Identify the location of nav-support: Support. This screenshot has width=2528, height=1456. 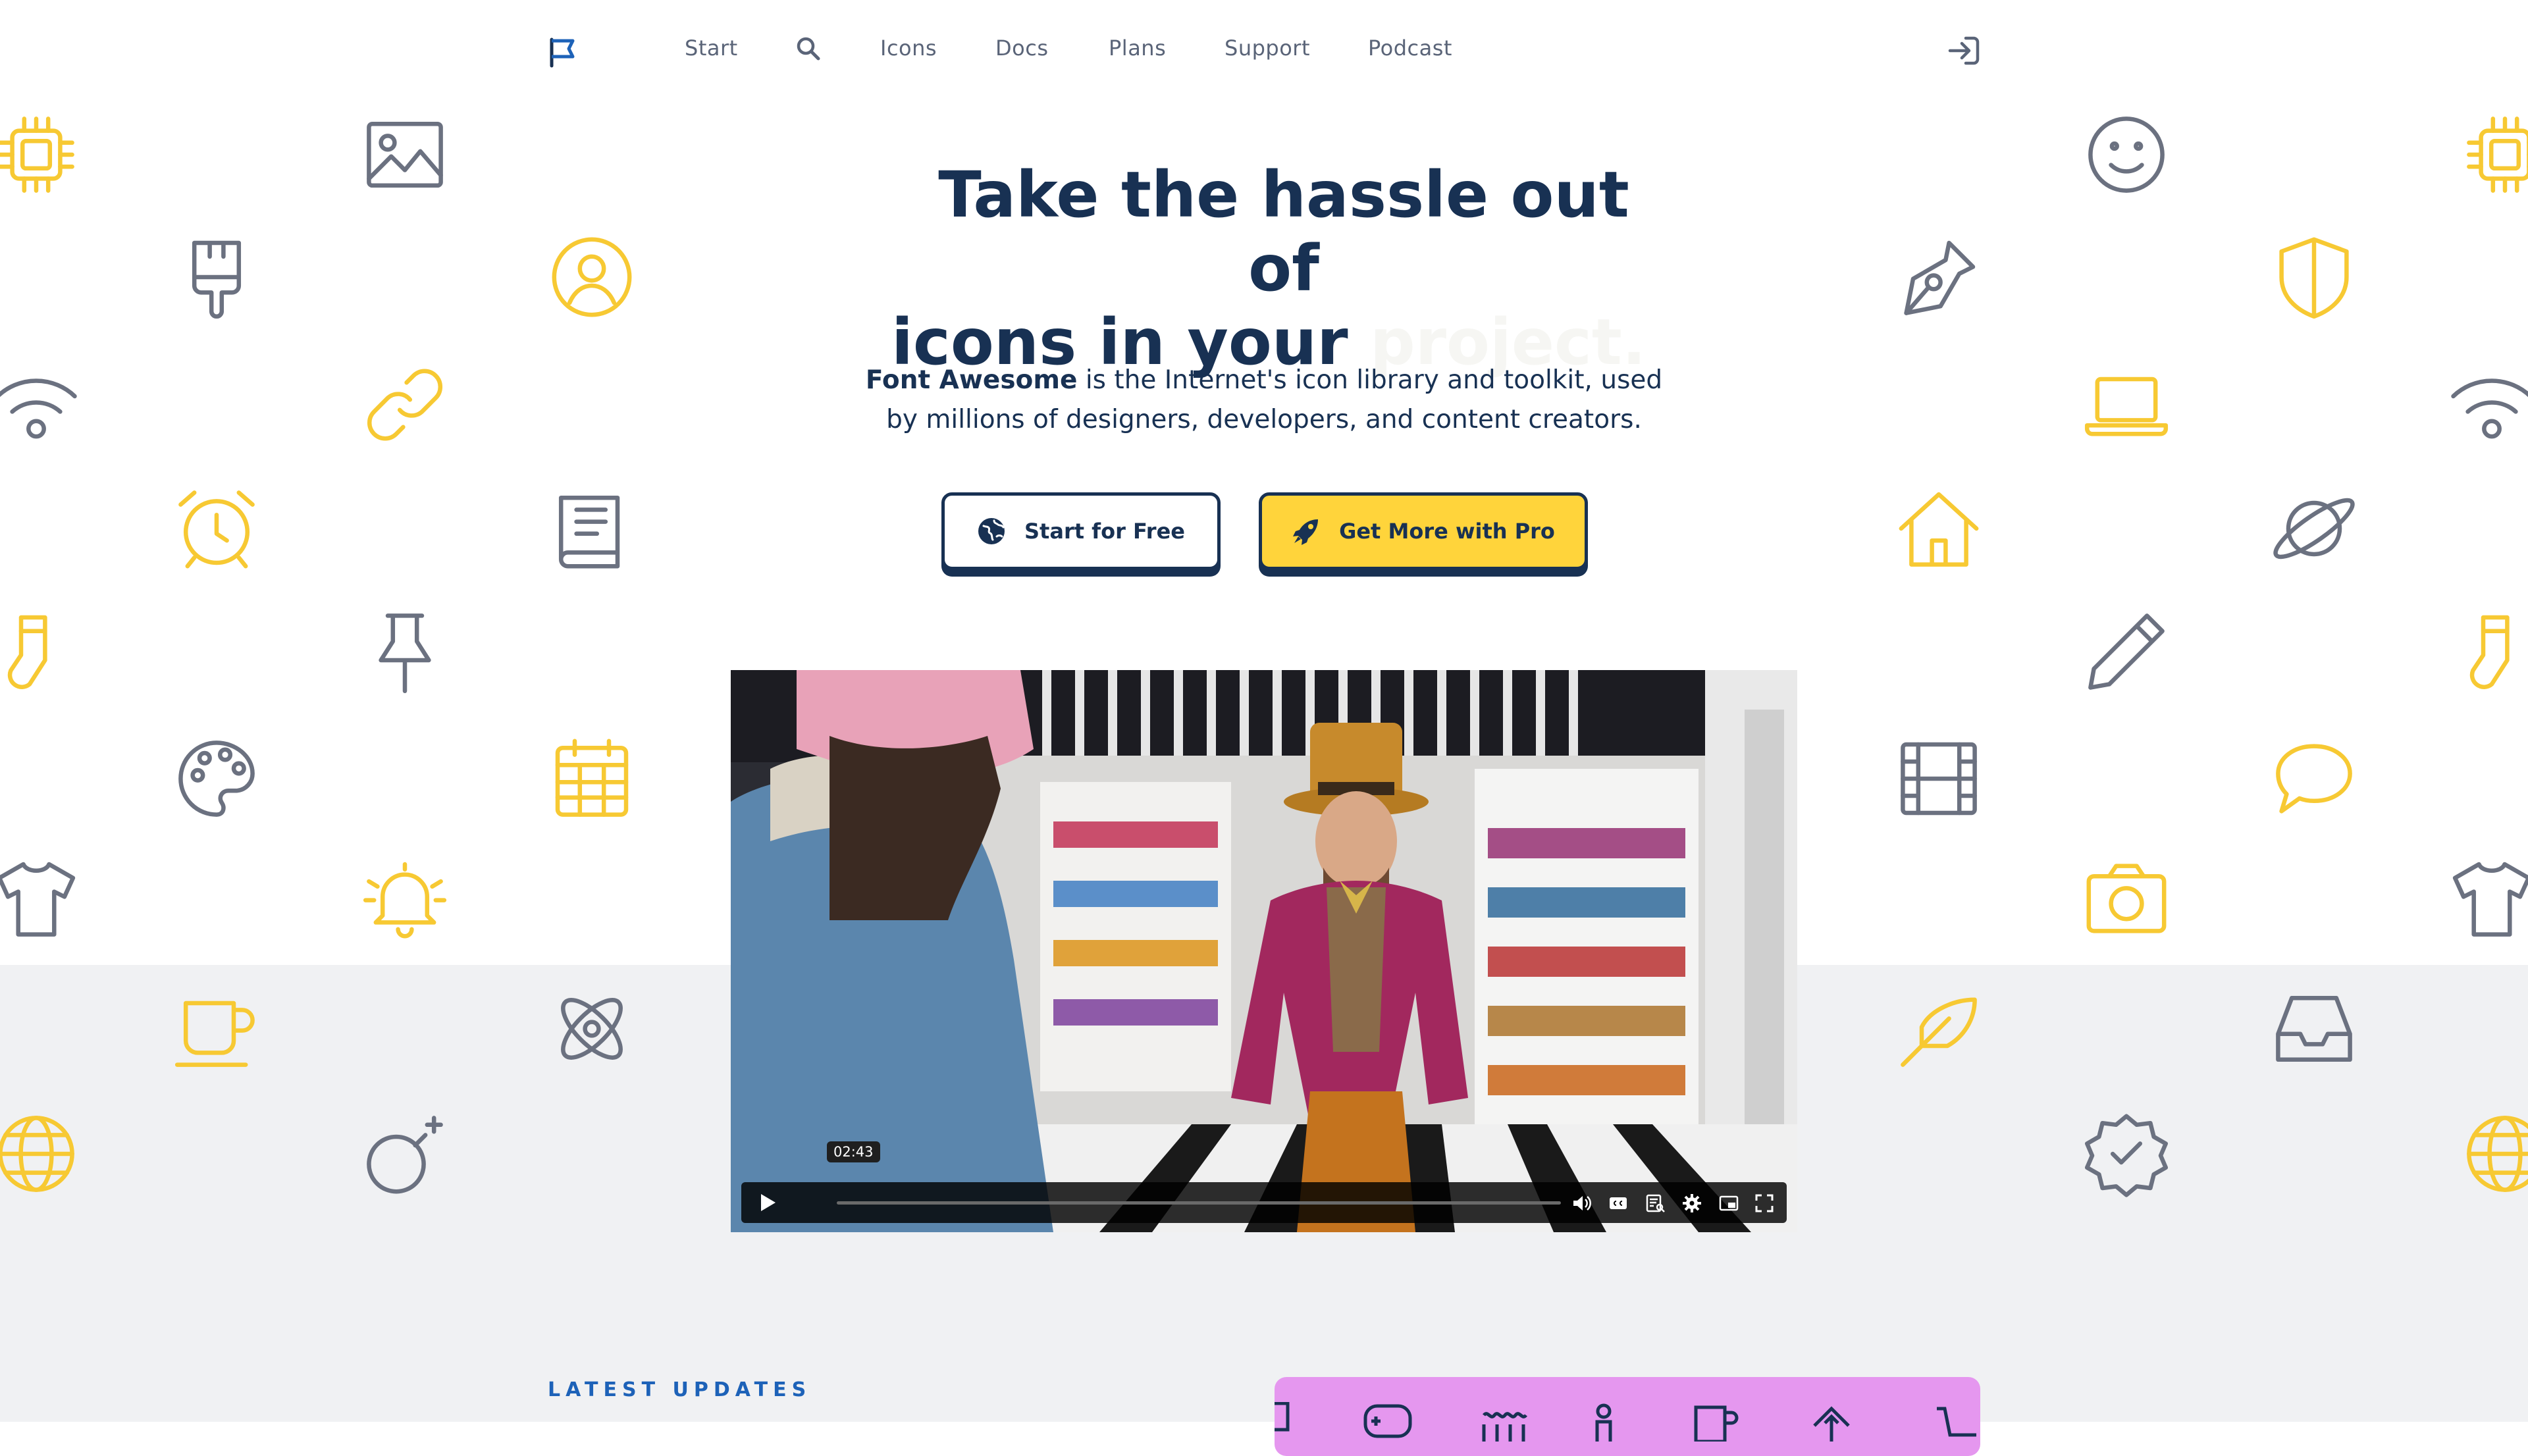
(1267, 48).